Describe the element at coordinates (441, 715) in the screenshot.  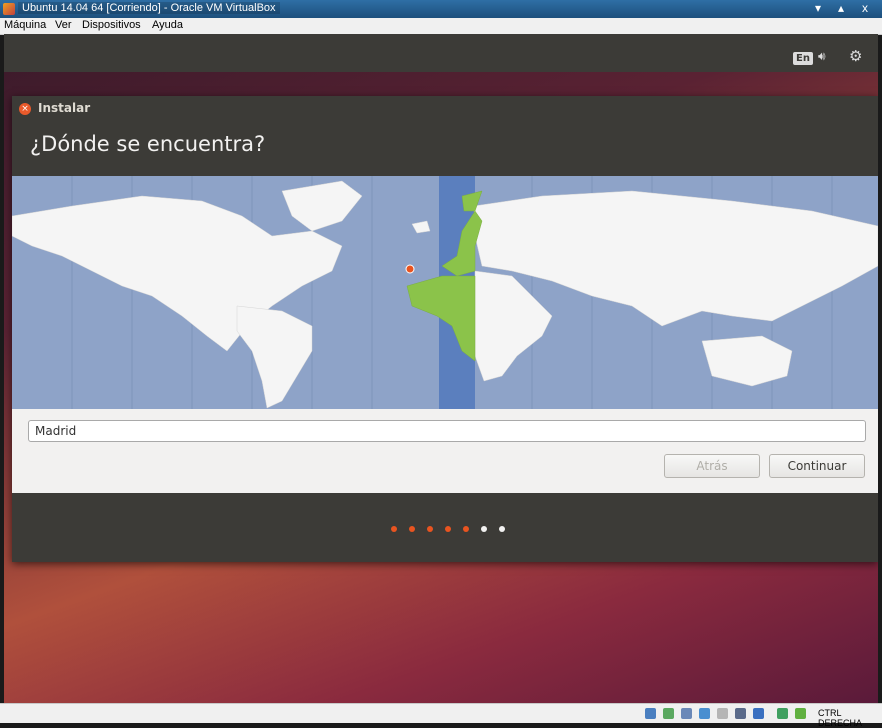
I see `host-statusbar: CTRL DERECHA` at that location.